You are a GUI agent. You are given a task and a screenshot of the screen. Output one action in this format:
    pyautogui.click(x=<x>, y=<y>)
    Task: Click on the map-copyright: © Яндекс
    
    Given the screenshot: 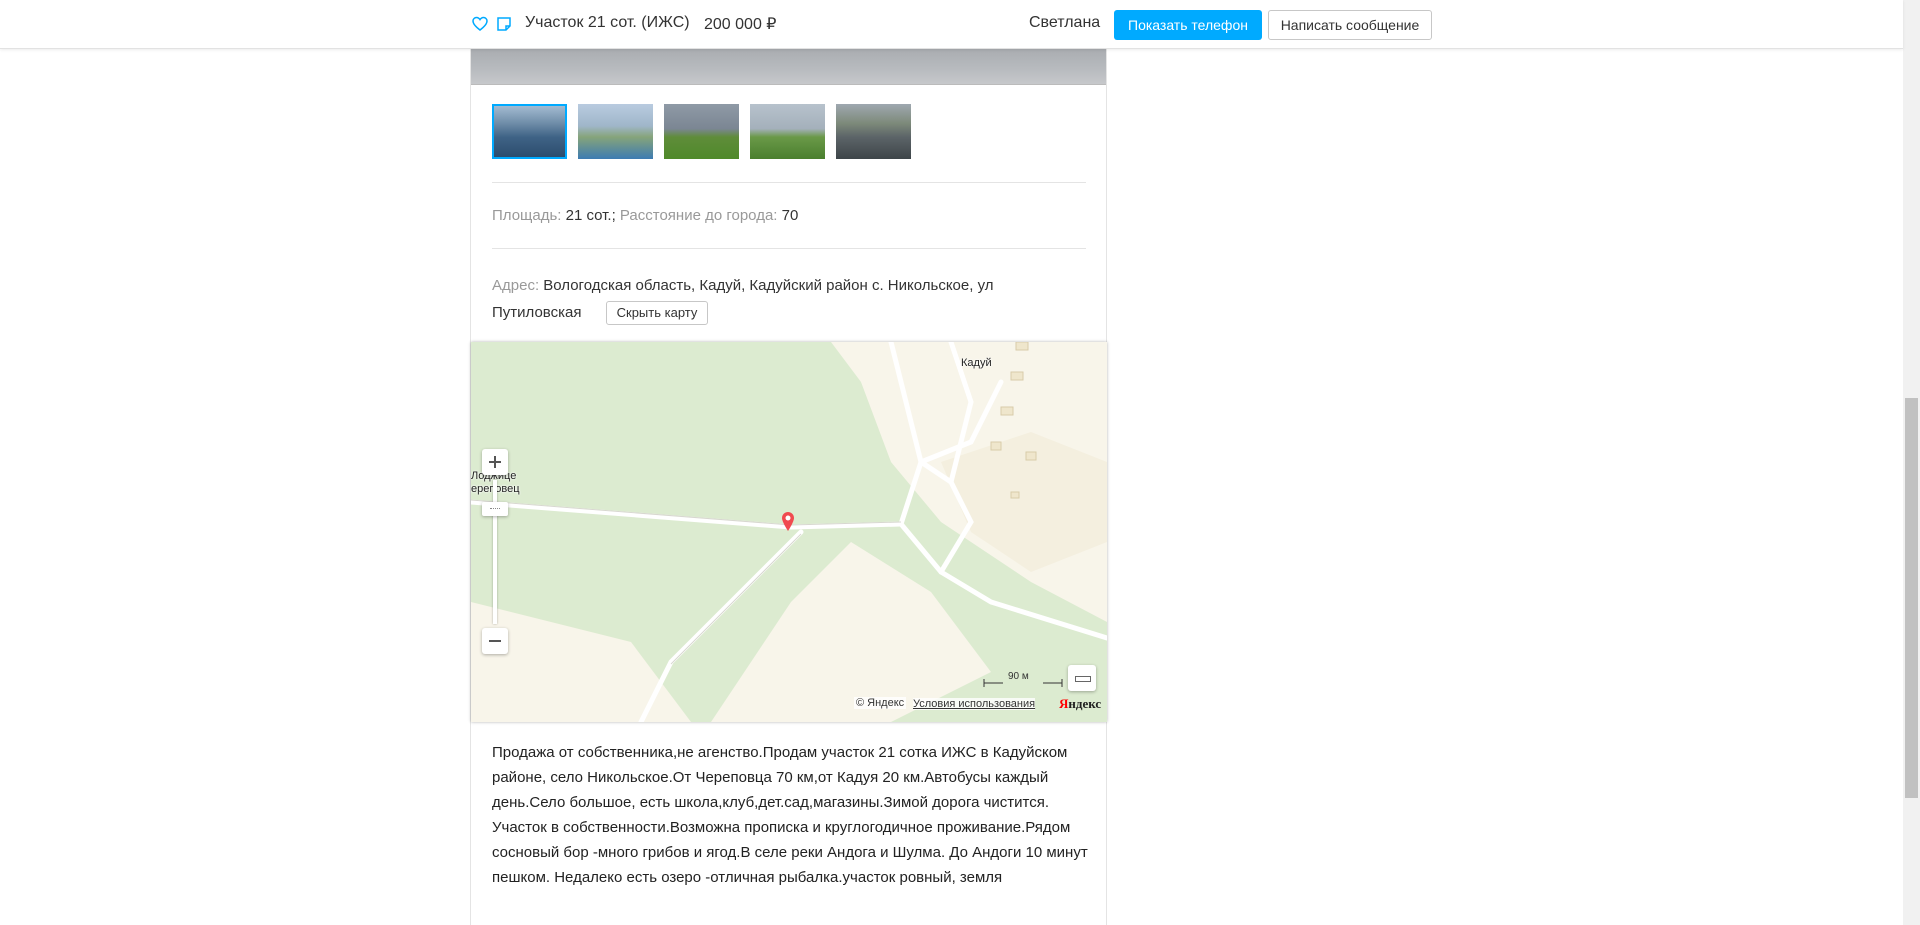 What is the action you would take?
    pyautogui.click(x=880, y=703)
    